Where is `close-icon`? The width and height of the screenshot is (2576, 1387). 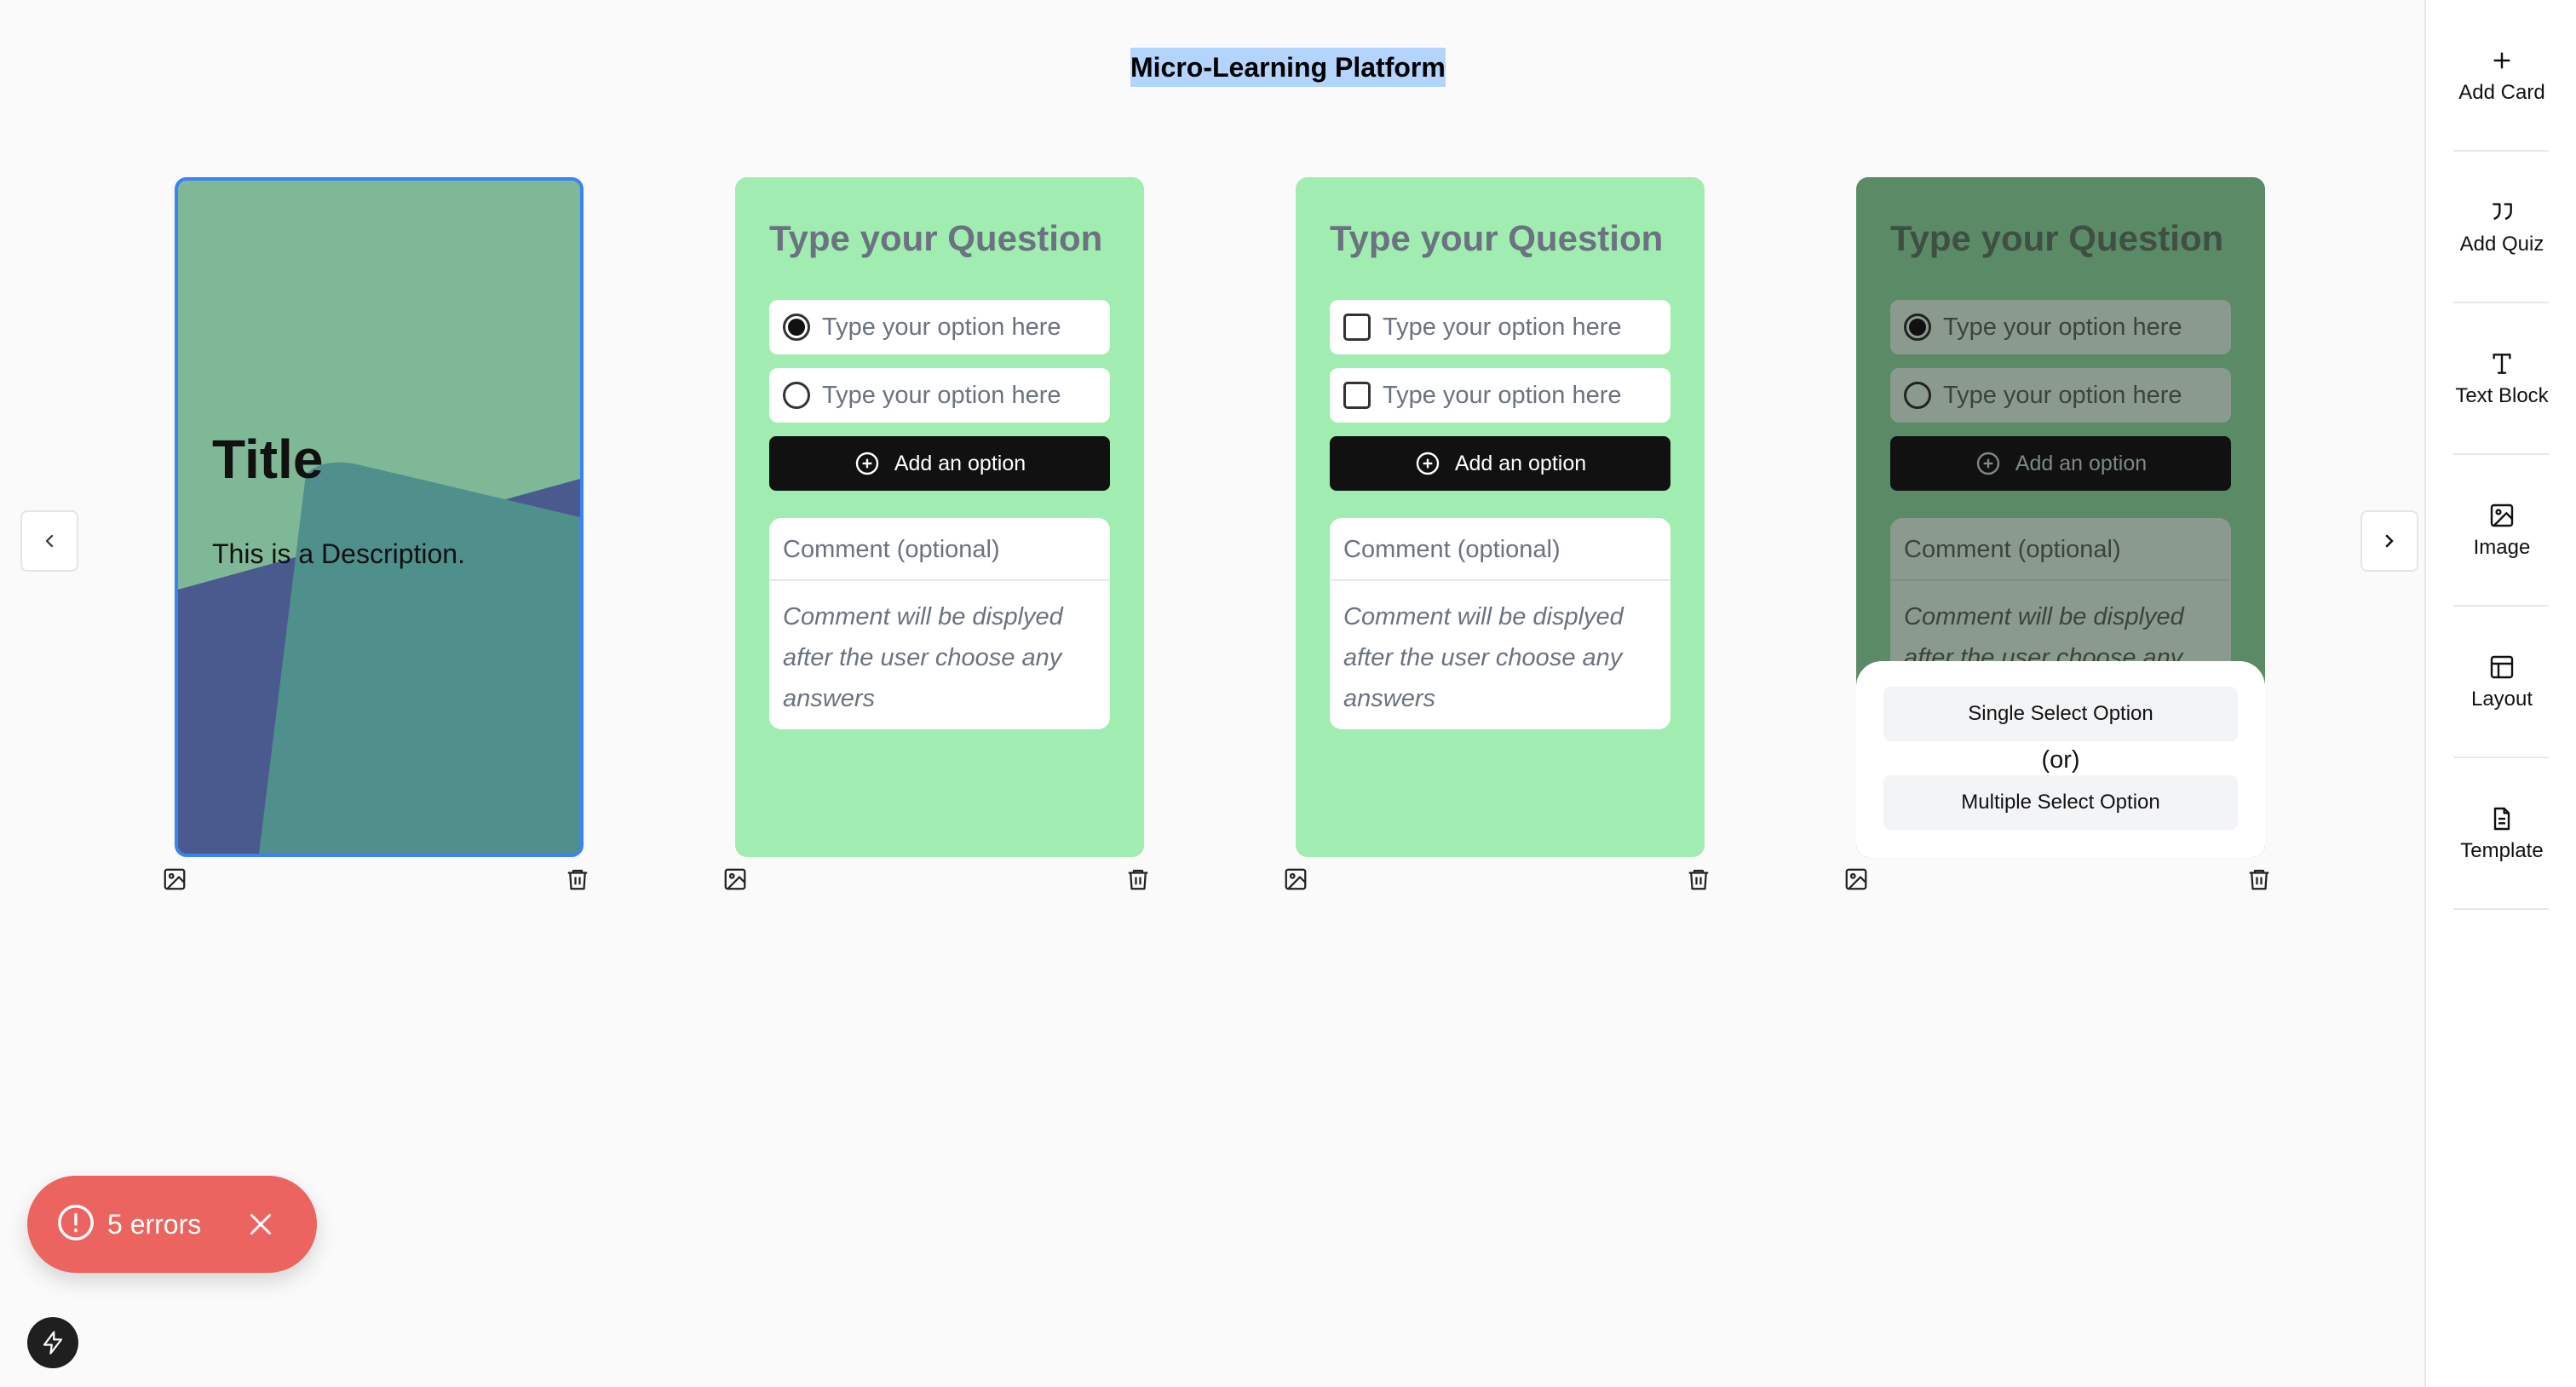
close-icon is located at coordinates (261, 1224).